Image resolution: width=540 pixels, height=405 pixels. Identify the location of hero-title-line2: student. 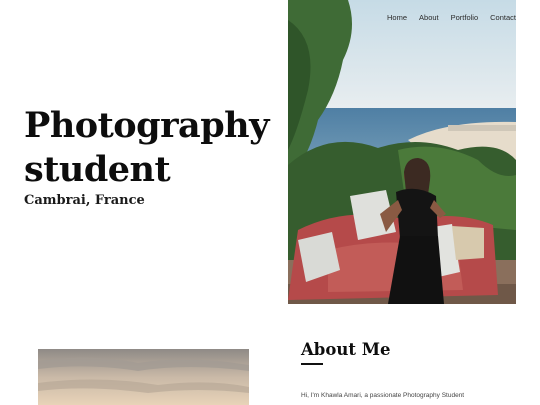
(97, 169).